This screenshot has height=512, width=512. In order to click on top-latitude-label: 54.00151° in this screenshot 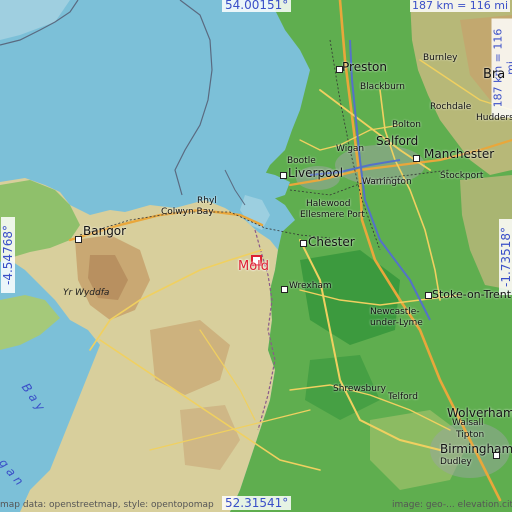, I will do `click(257, 6)`.